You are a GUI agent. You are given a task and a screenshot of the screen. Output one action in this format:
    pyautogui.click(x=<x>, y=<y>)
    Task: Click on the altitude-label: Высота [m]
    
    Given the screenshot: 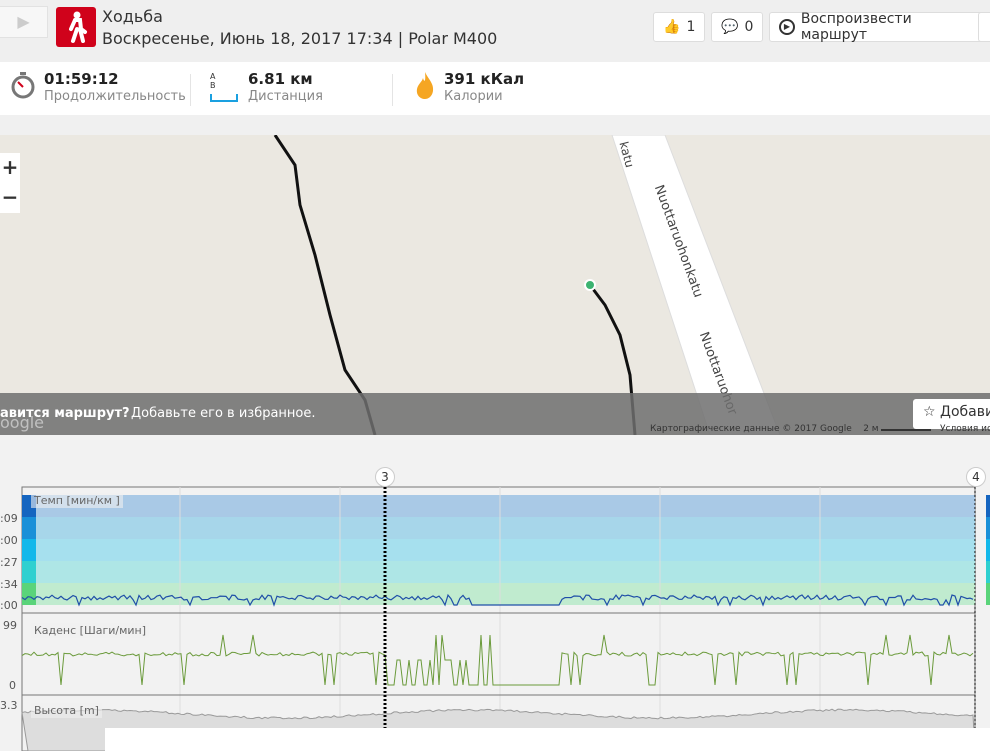 What is the action you would take?
    pyautogui.click(x=66, y=710)
    